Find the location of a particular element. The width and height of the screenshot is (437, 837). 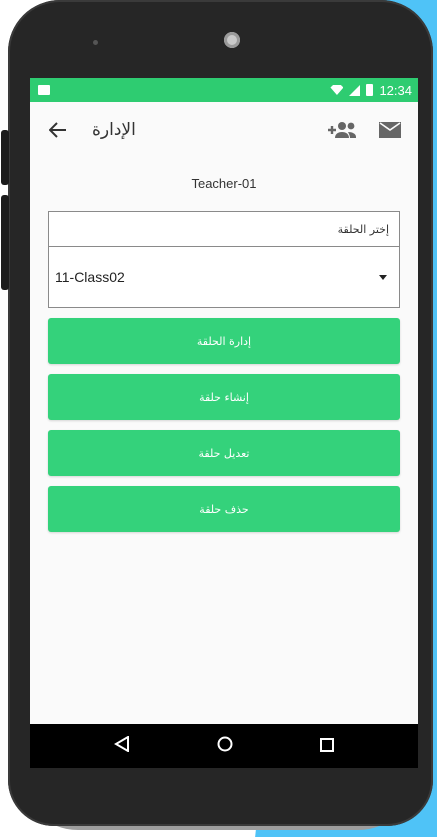

manage-class-button: إدارة الحلقة is located at coordinates (224, 341).